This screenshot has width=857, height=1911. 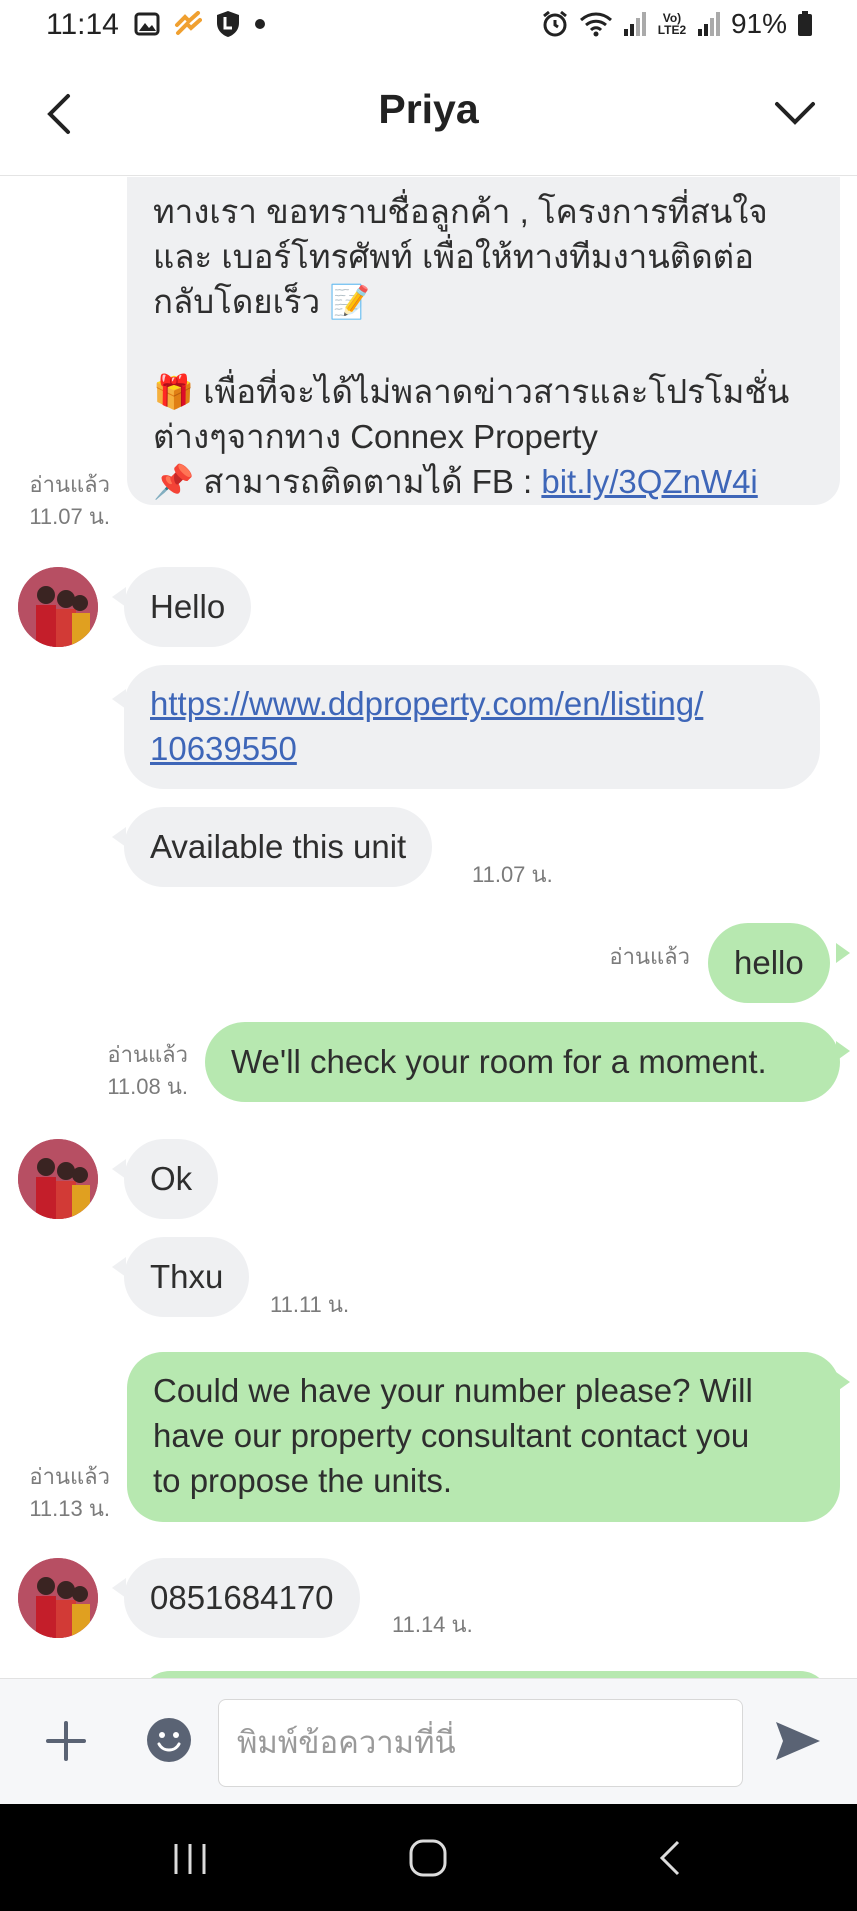 I want to click on system-back-icon, so click(x=670, y=1858).